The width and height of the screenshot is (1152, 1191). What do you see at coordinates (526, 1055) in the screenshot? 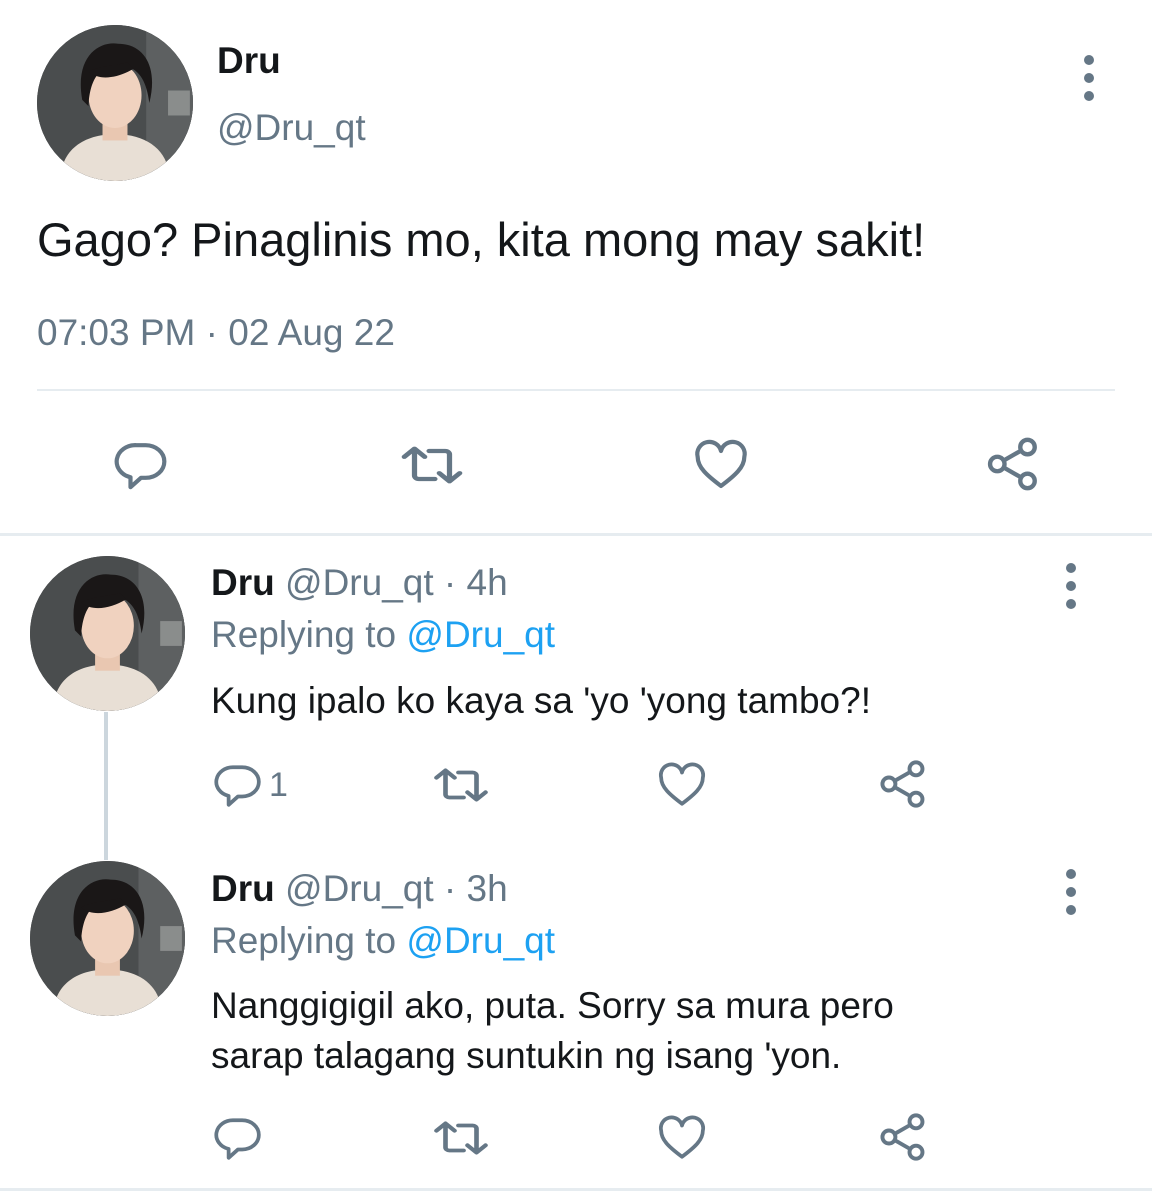
I see `tweet-text: sarap talagang suntukin ng isang 'yon.` at bounding box center [526, 1055].